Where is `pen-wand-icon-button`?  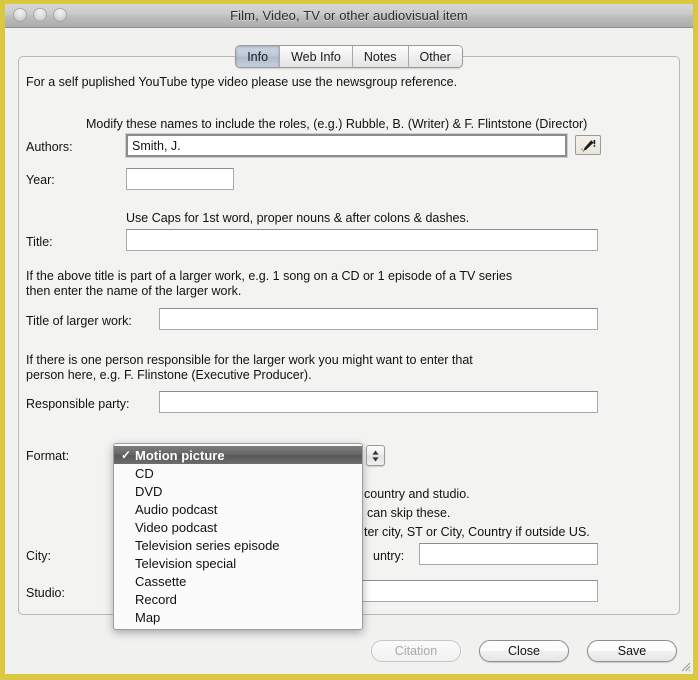 pen-wand-icon-button is located at coordinates (588, 145).